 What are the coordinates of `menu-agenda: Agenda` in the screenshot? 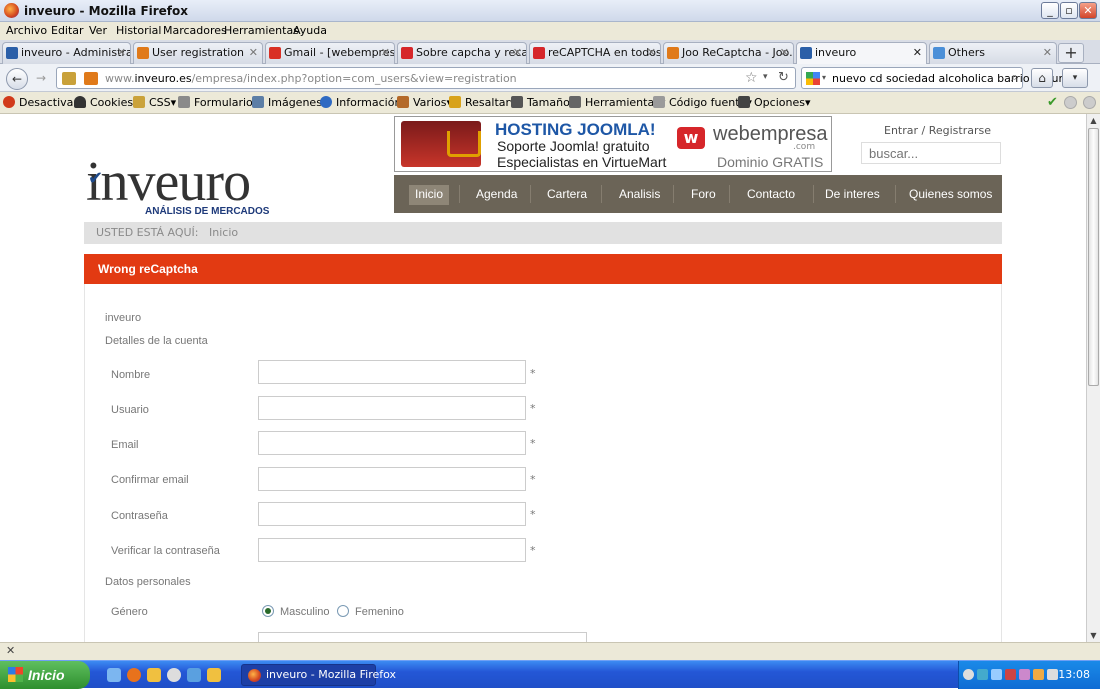 It's located at (496, 195).